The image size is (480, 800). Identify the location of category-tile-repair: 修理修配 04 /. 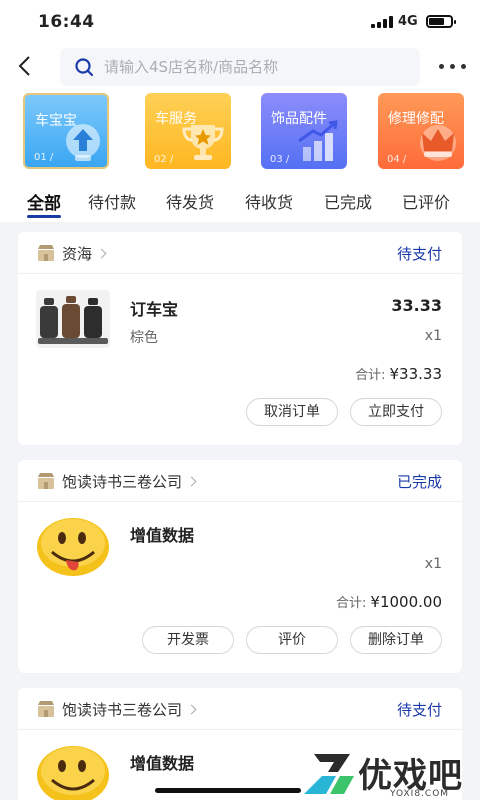
(421, 131).